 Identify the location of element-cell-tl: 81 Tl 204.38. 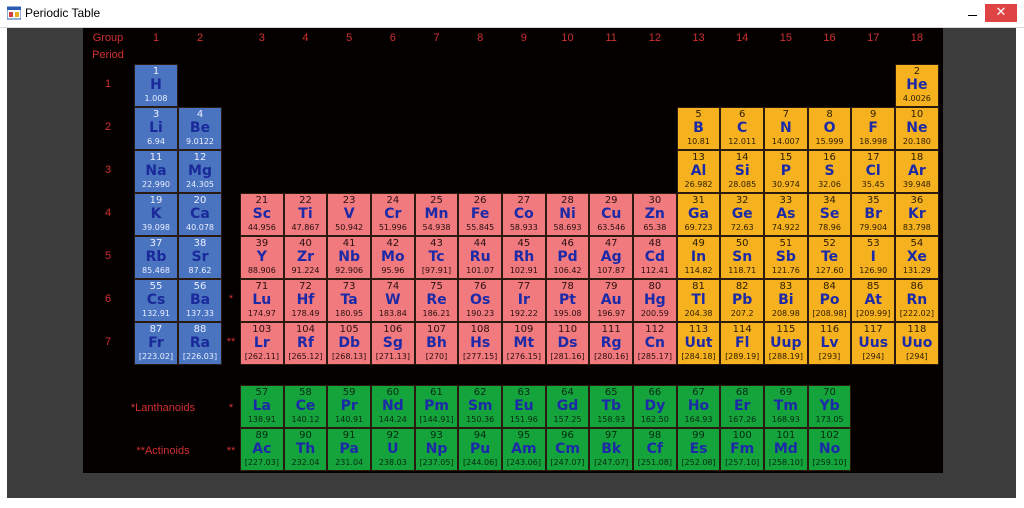
(698, 300).